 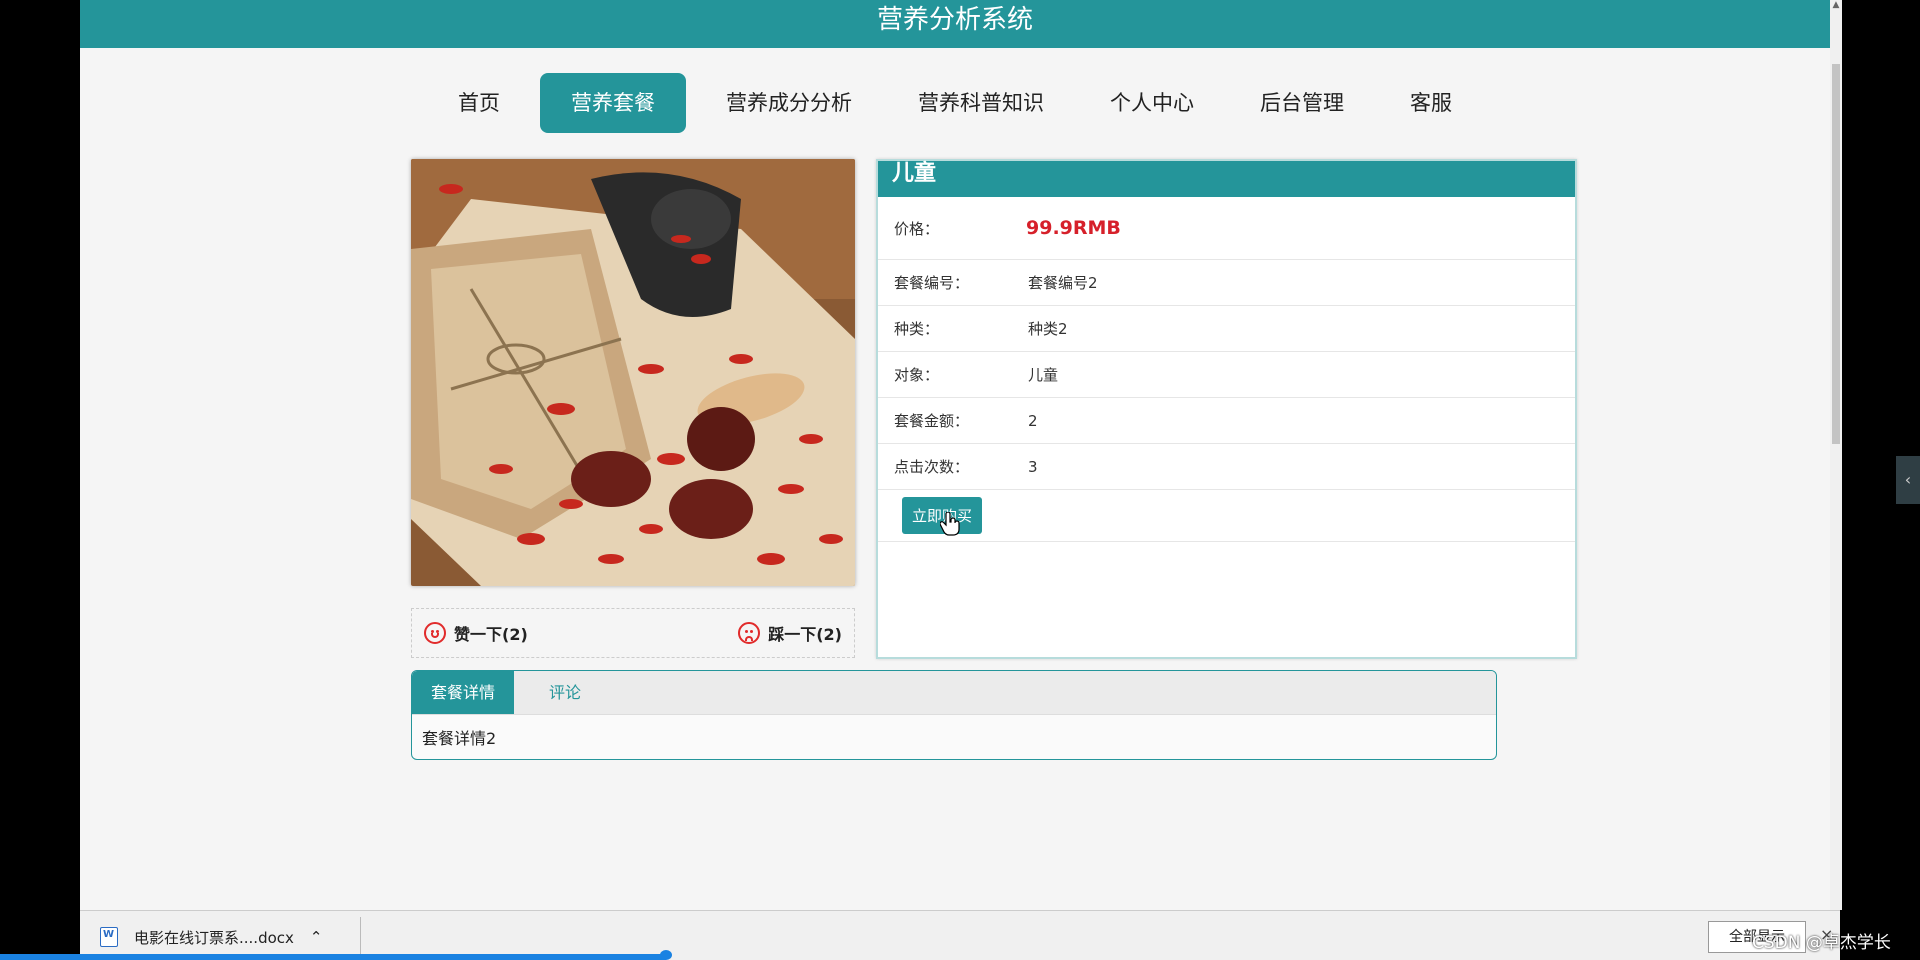 What do you see at coordinates (666, 955) in the screenshot?
I see `progress-handle` at bounding box center [666, 955].